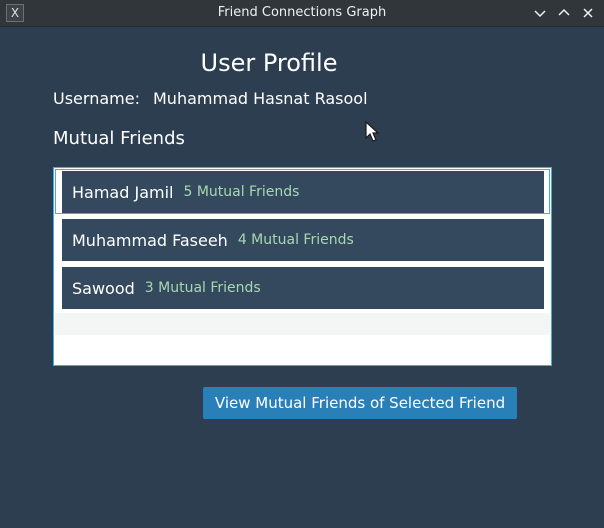 This screenshot has height=528, width=604. Describe the element at coordinates (302, 324) in the screenshot. I see `list-empty-area` at that location.